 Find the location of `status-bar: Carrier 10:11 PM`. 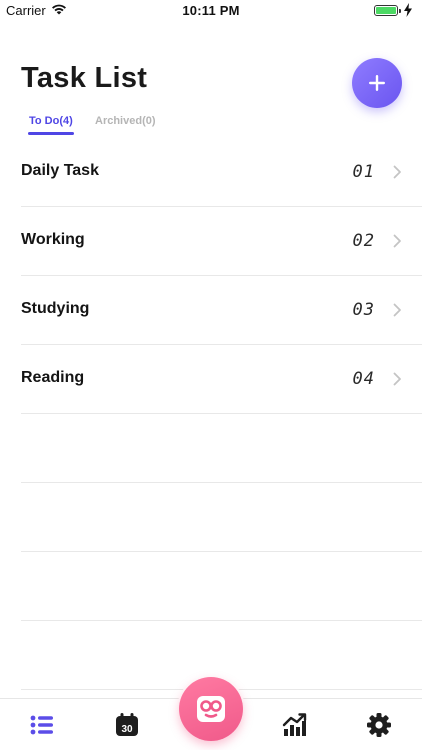

status-bar: Carrier 10:11 PM is located at coordinates (211, 11).